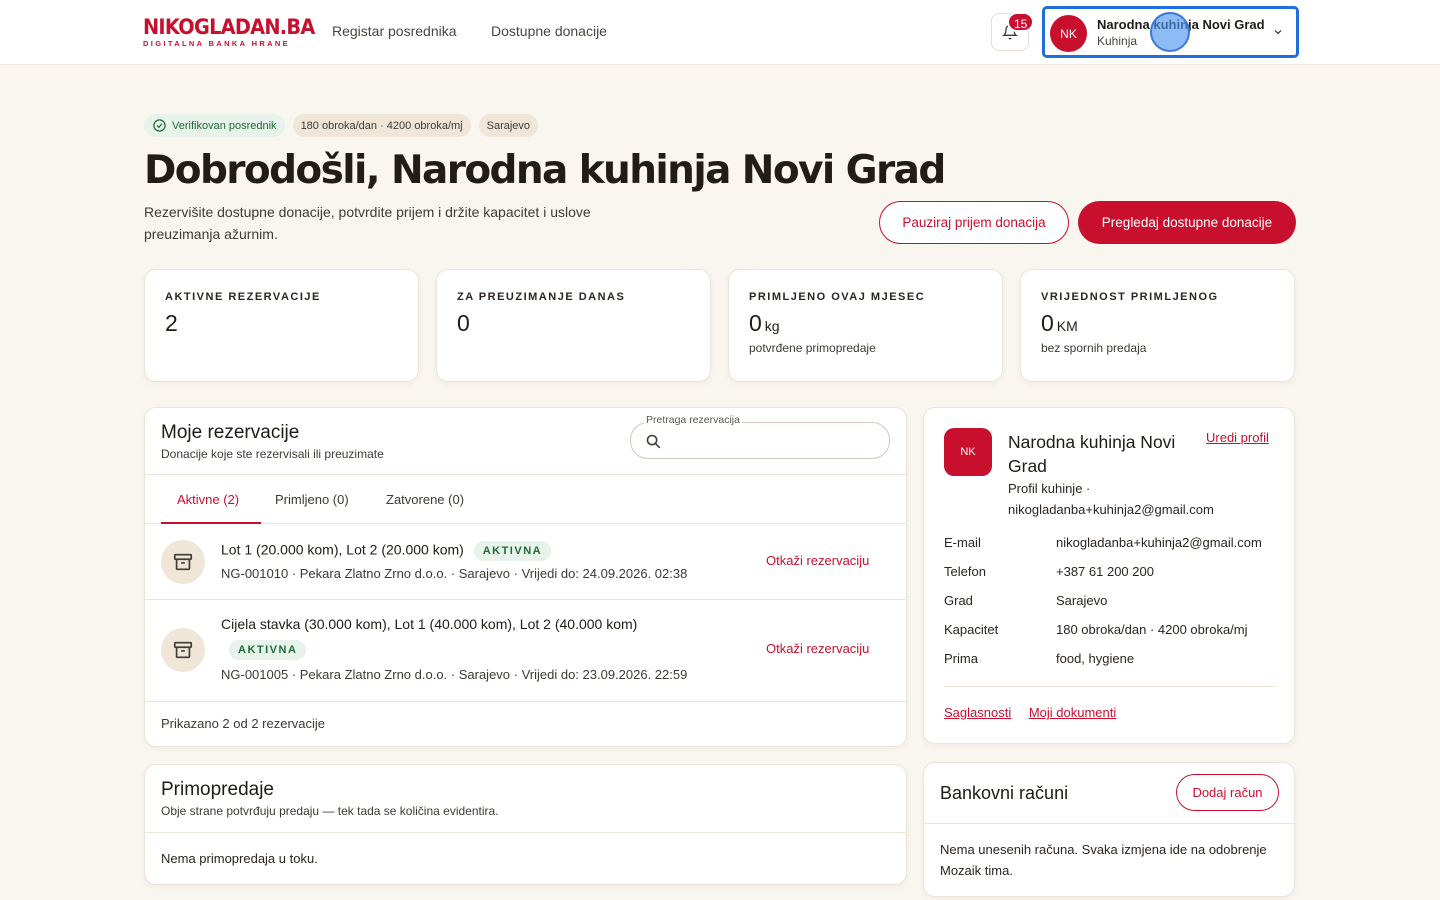  What do you see at coordinates (394, 31) in the screenshot?
I see `nav-registar-posrednika: Registar posrednika` at bounding box center [394, 31].